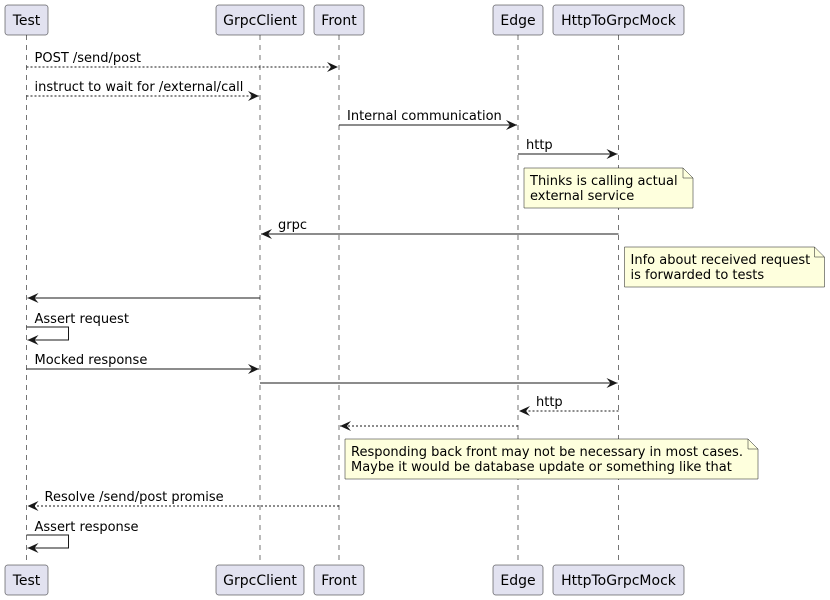  What do you see at coordinates (77, 328) in the screenshot?
I see `self-message-test: Assert request` at bounding box center [77, 328].